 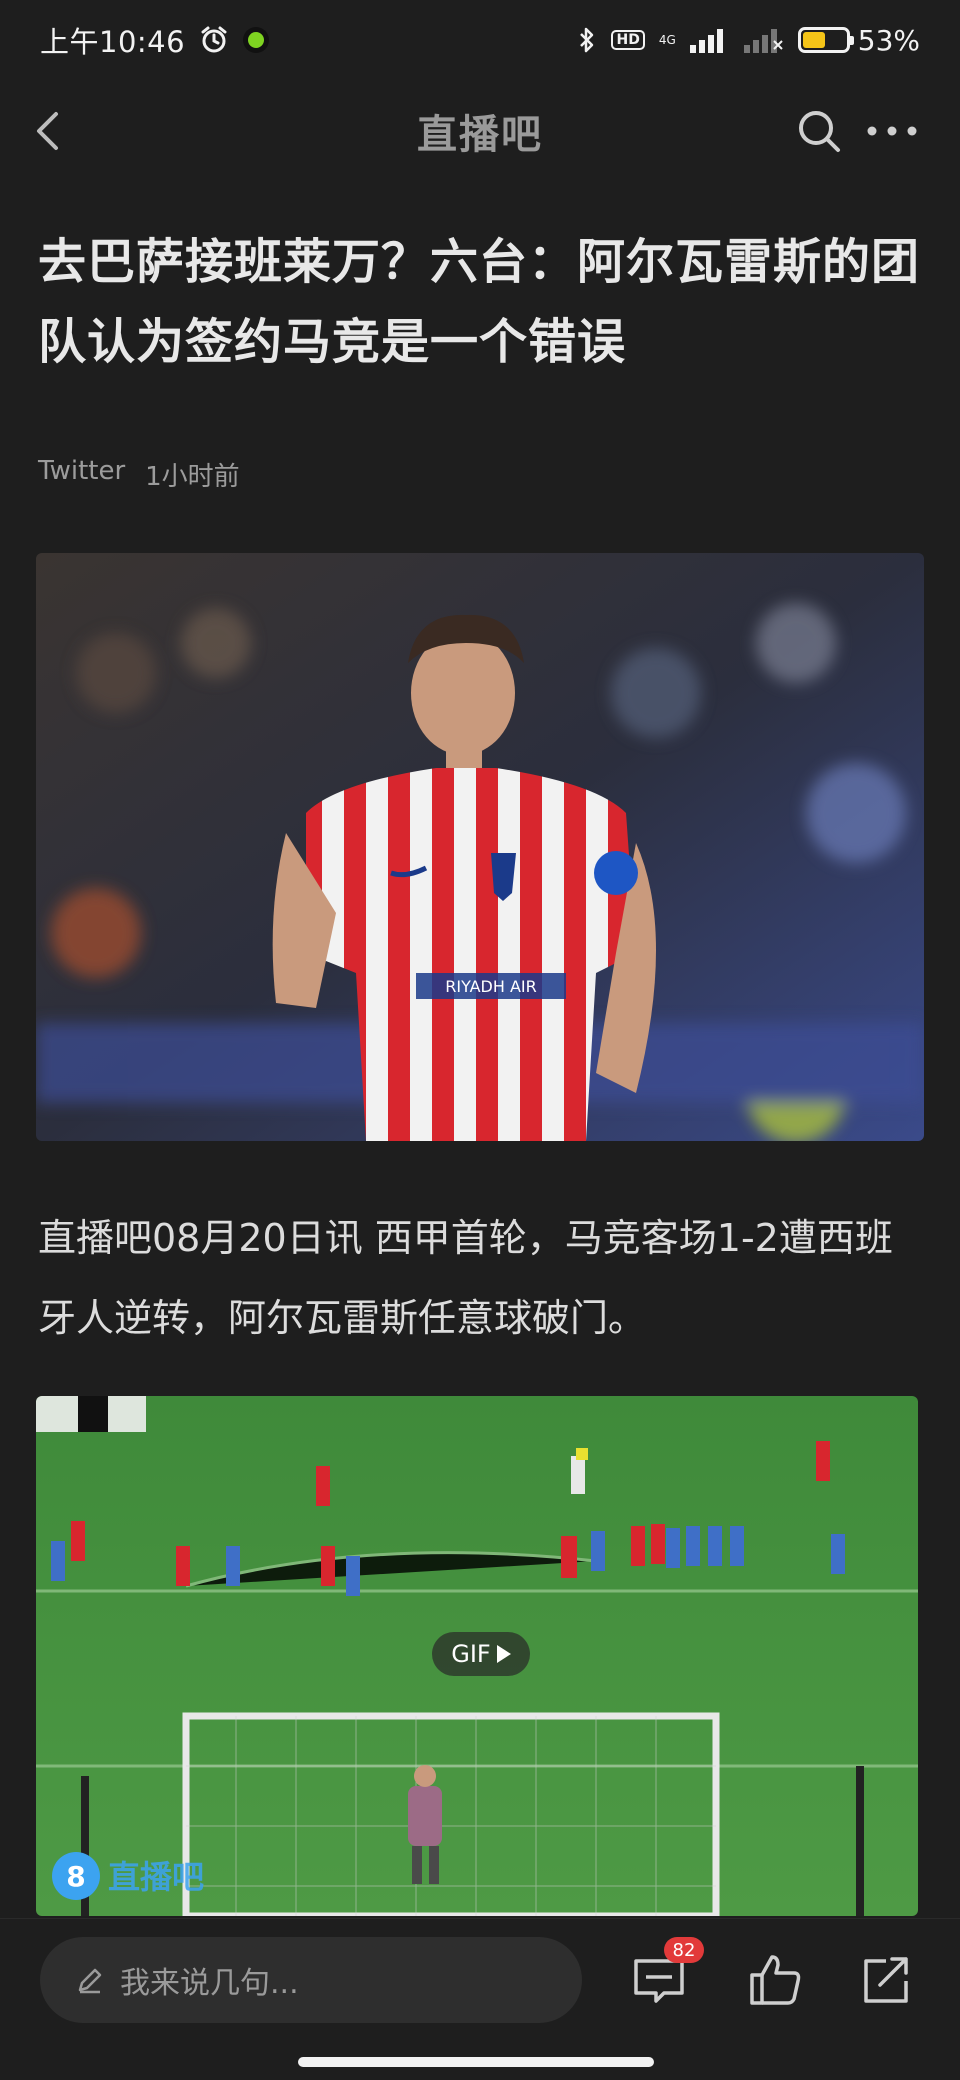 I want to click on hd-badge: HD, so click(x=628, y=40).